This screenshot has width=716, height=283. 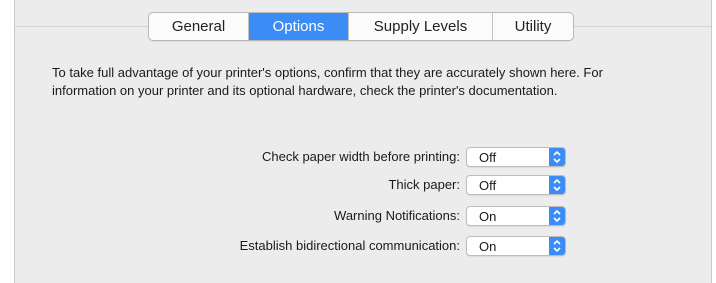 What do you see at coordinates (421, 26) in the screenshot?
I see `tab-supply-levels: Supply Levels` at bounding box center [421, 26].